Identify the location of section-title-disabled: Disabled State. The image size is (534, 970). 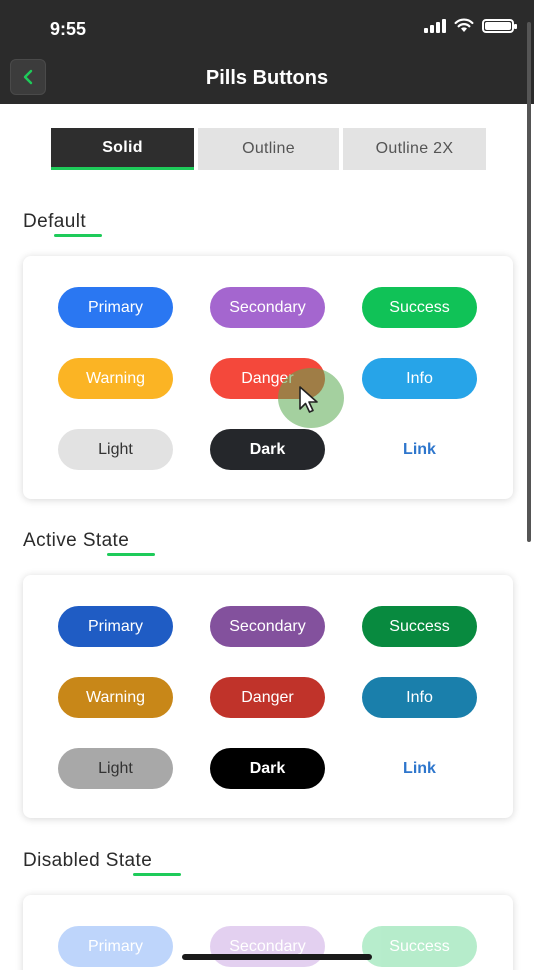
(88, 860).